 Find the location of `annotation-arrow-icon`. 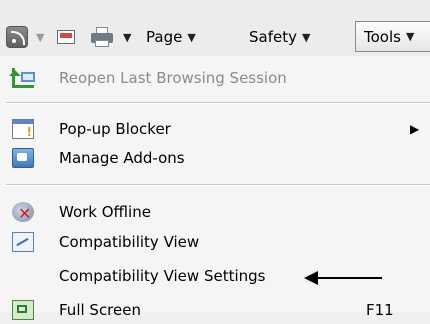

annotation-arrow-icon is located at coordinates (343, 278).